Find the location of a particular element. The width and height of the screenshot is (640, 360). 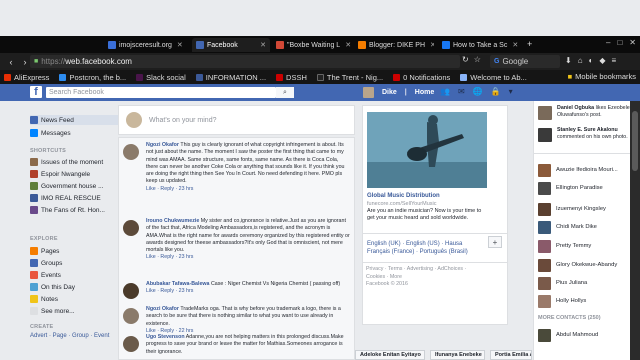

messages-icon: ✉ is located at coordinates (461, 91).